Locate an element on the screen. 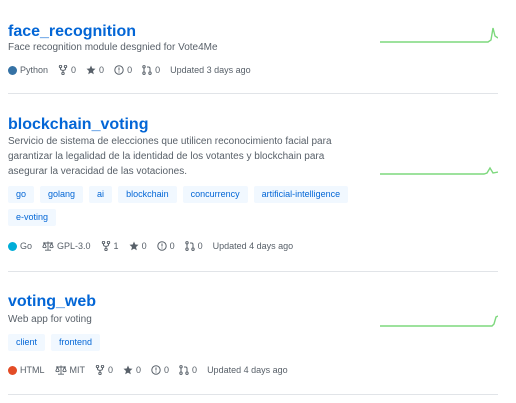  license-info: MIT is located at coordinates (70, 370).